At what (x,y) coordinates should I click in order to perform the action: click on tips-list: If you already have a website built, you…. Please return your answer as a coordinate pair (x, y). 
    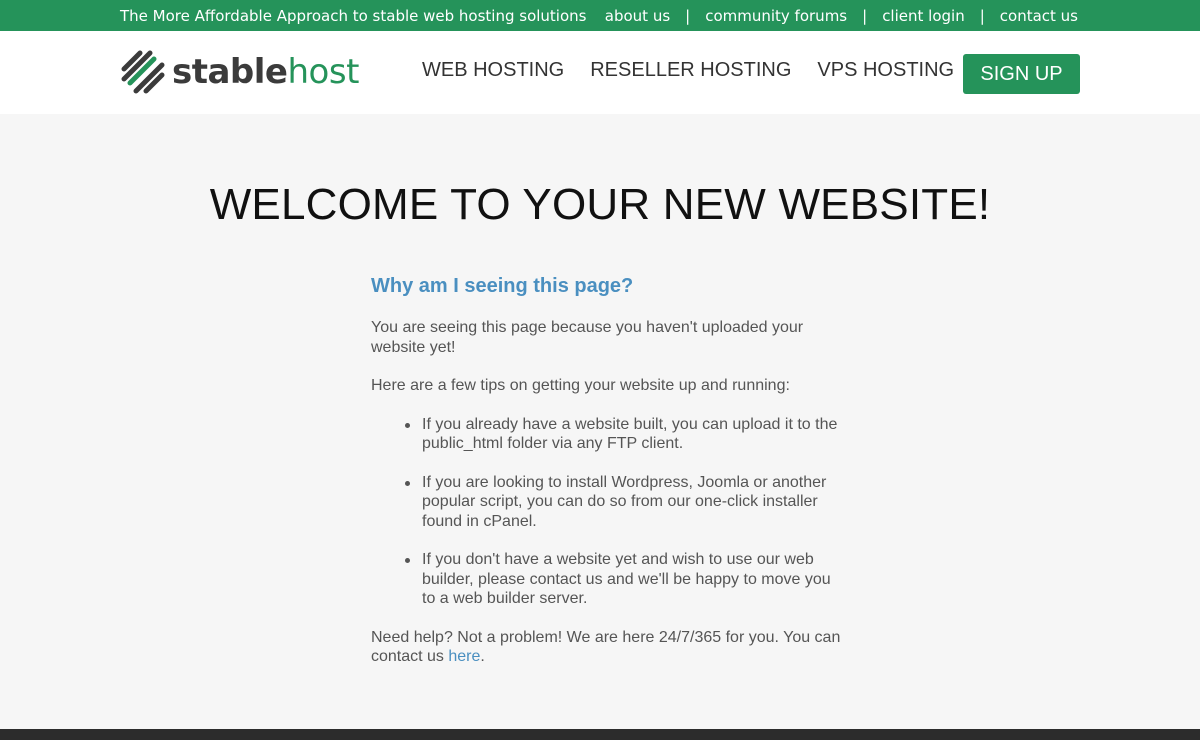
    Looking at the image, I should click on (628, 512).